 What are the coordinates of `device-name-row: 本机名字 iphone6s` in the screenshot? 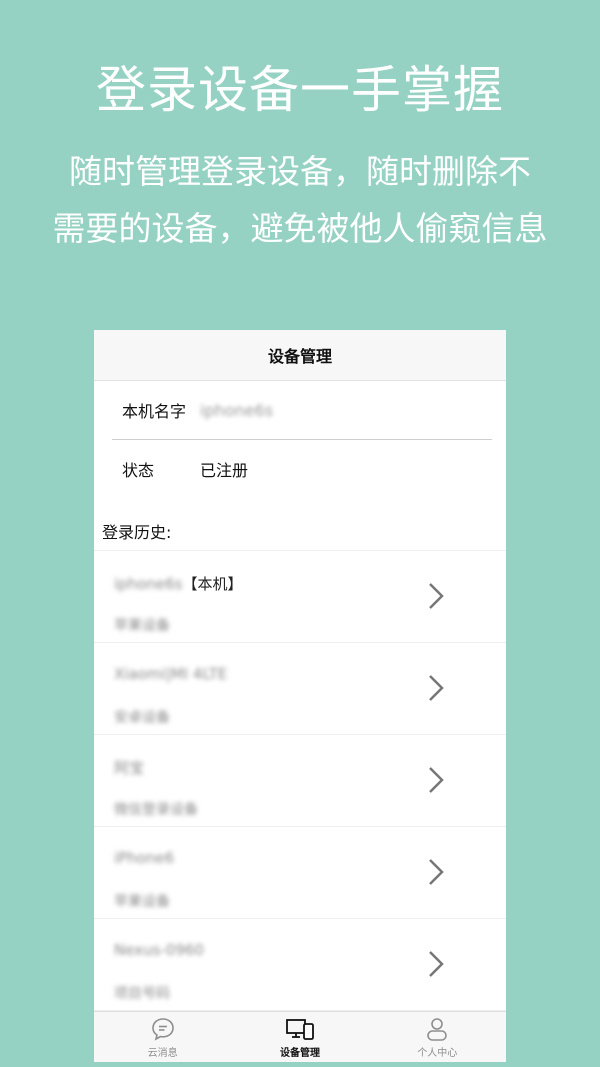 It's located at (300, 410).